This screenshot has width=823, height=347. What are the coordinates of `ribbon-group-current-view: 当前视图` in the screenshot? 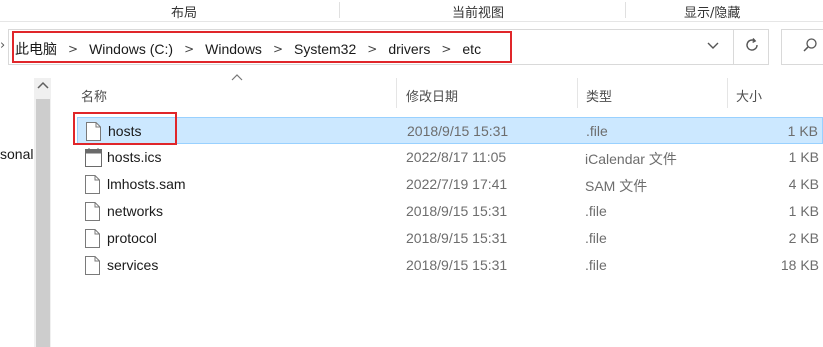 It's located at (478, 13).